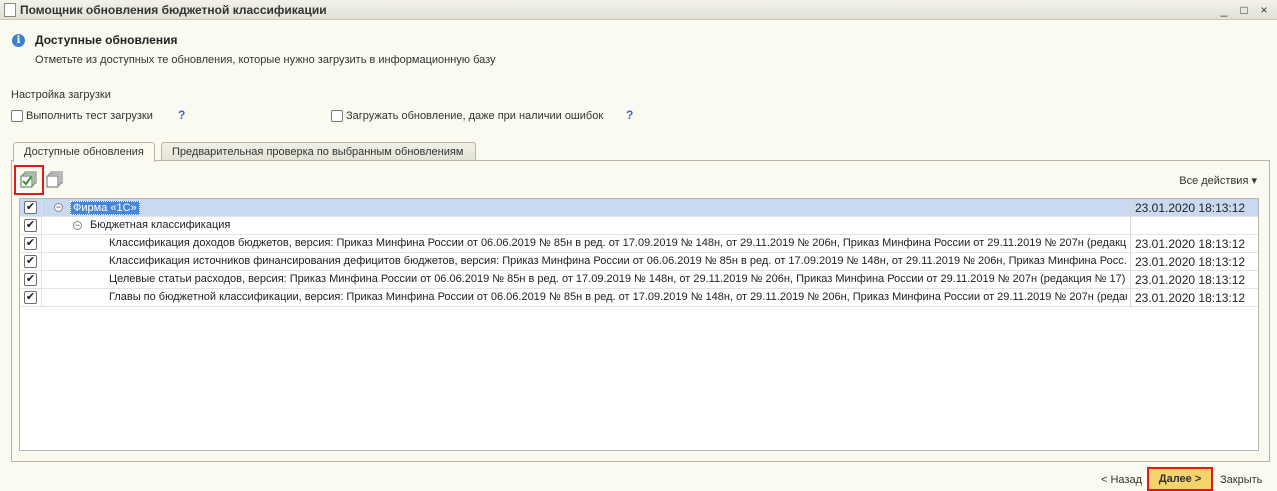  Describe the element at coordinates (1218, 180) in the screenshot. I see `all-actions-menu: Все действия ▾` at that location.